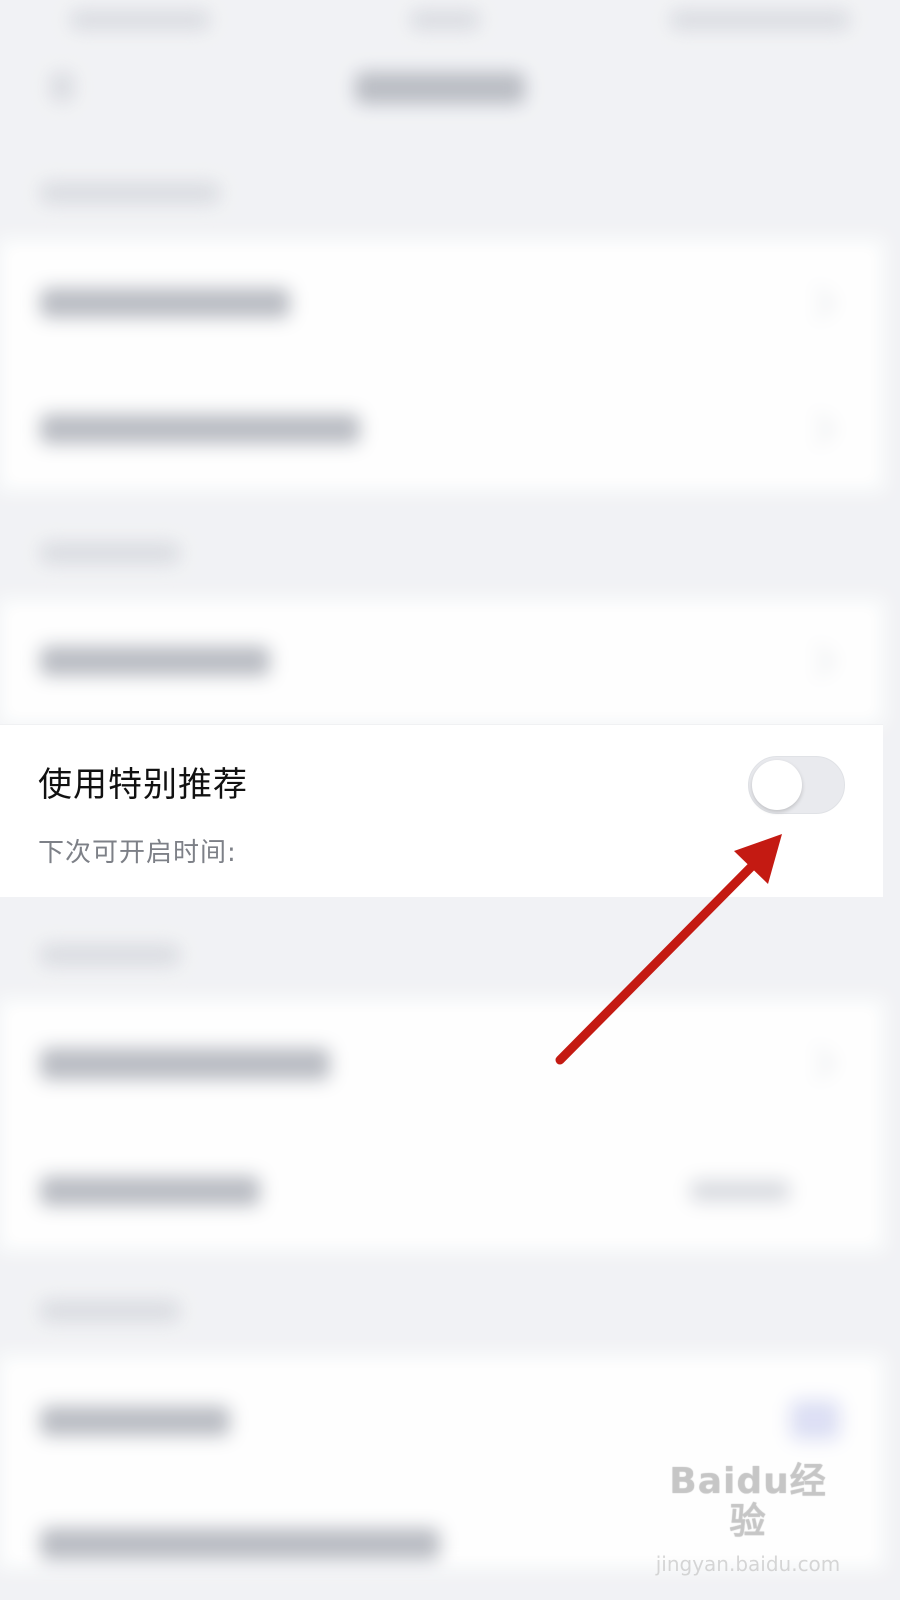  I want to click on baidu-jingyan-watermark: Baidu经验 jingyan.baidu.com, so click(748, 1519).